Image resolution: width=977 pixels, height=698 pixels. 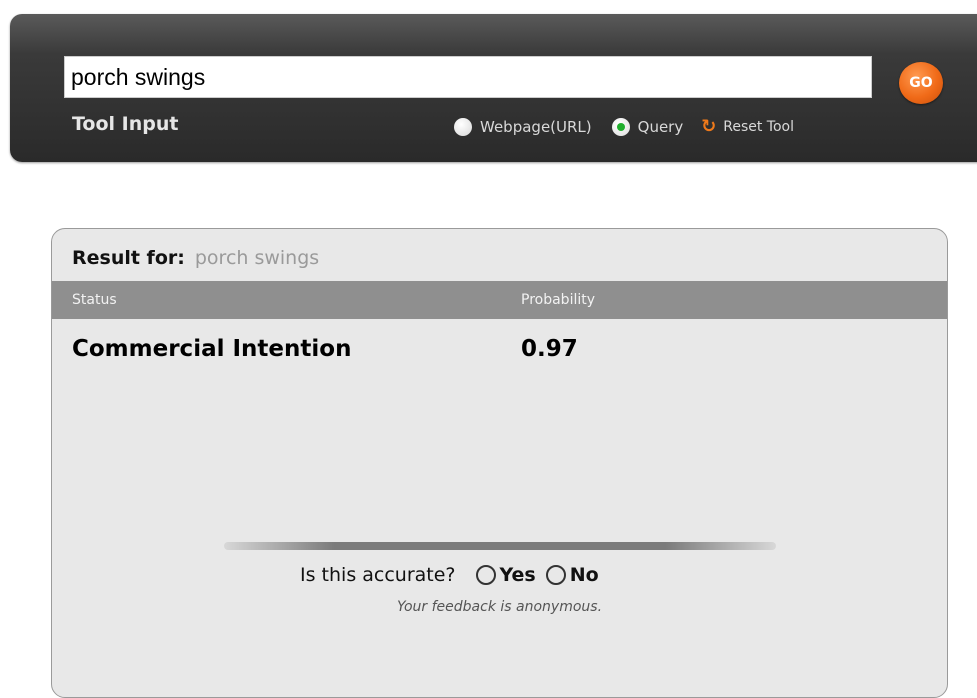 What do you see at coordinates (485, 575) in the screenshot?
I see `yes-radio` at bounding box center [485, 575].